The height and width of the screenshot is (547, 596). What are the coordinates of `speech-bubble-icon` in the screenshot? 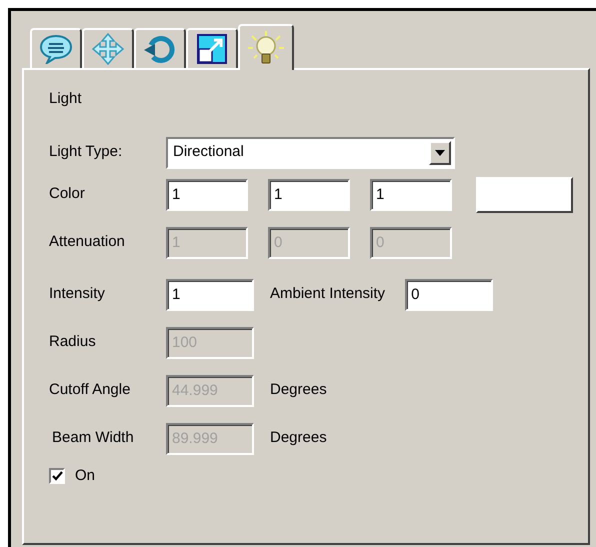 It's located at (56, 49).